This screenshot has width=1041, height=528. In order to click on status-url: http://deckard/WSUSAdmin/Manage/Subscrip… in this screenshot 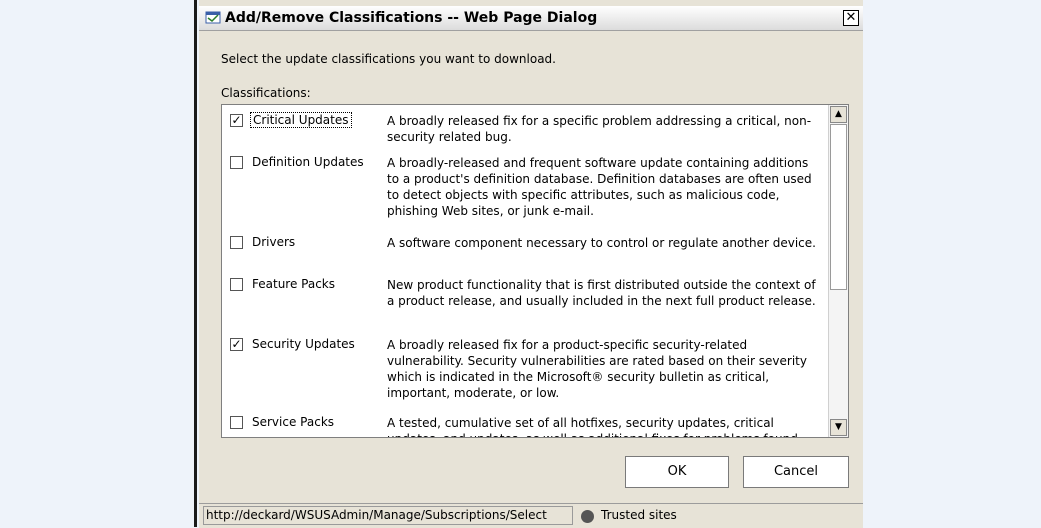, I will do `click(388, 515)`.